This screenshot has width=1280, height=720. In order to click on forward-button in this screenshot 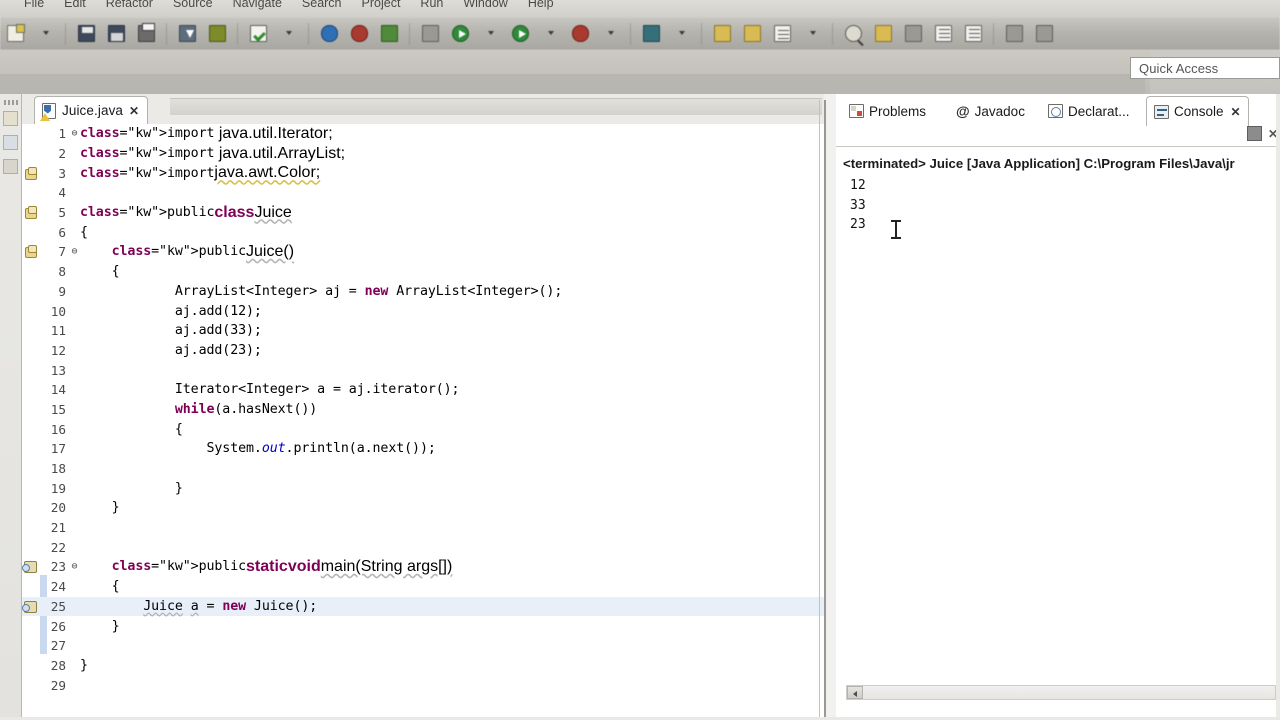, I will do `click(1044, 34)`.